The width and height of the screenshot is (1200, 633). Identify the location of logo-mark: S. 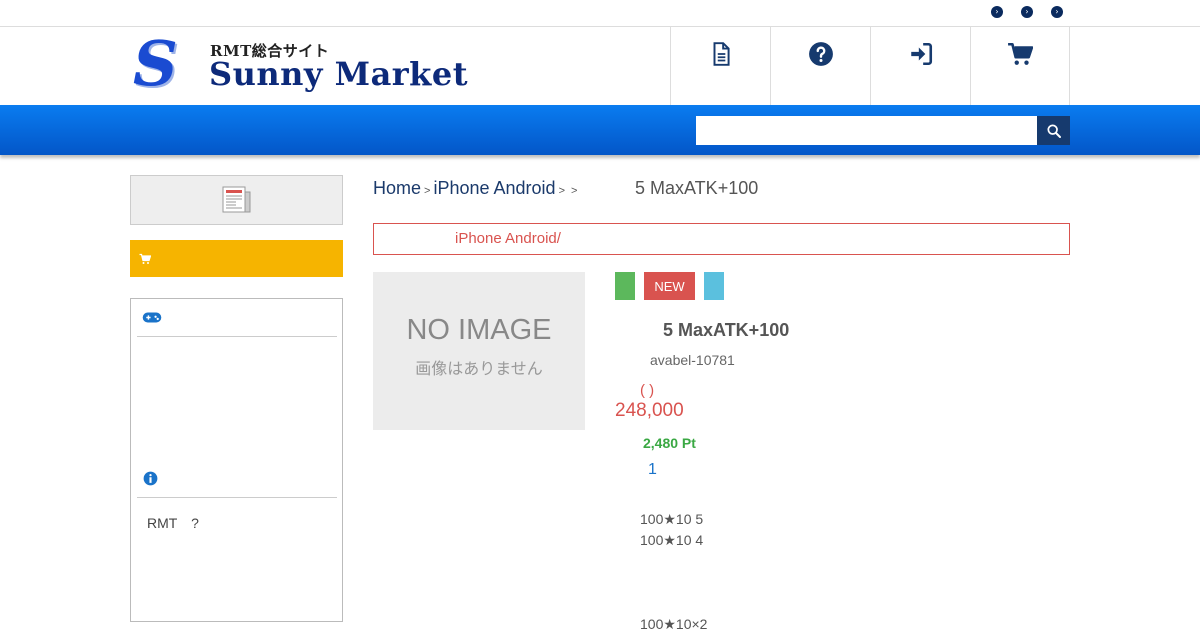
(155, 63).